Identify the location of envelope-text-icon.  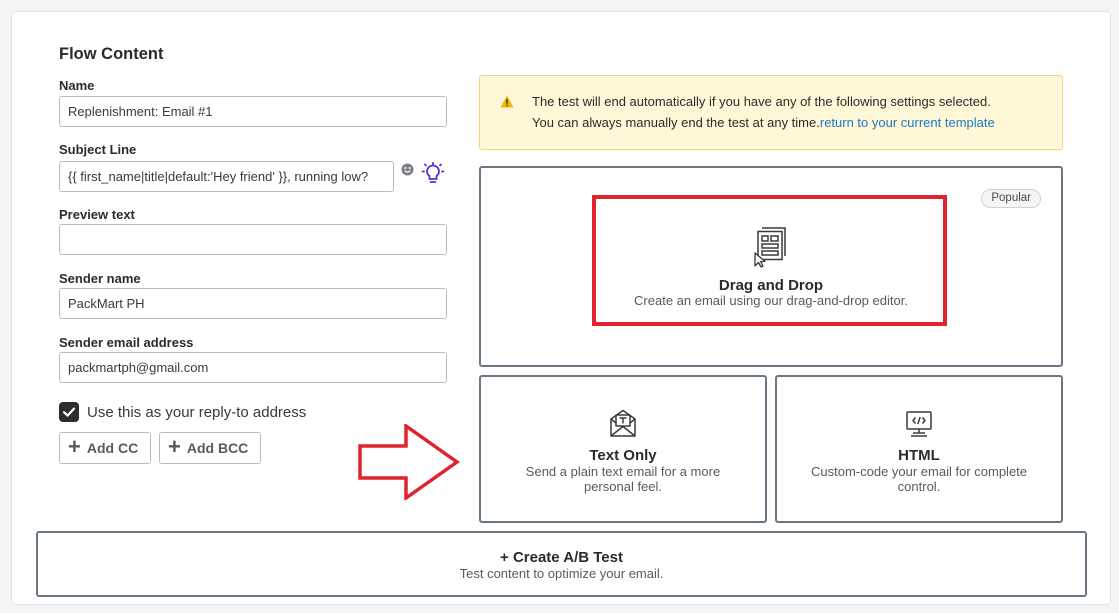
(623, 423).